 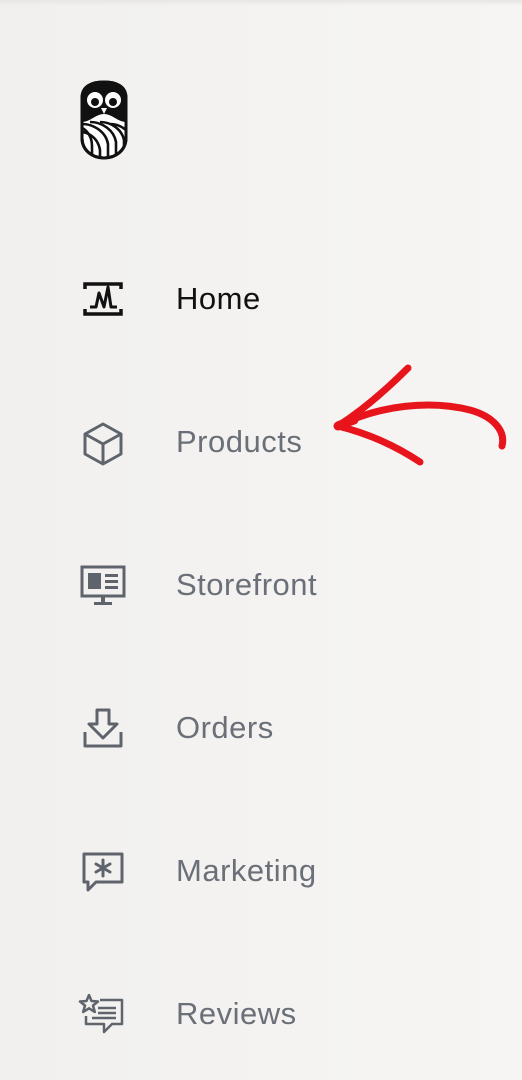 I want to click on star-list-icon, so click(x=103, y=1015).